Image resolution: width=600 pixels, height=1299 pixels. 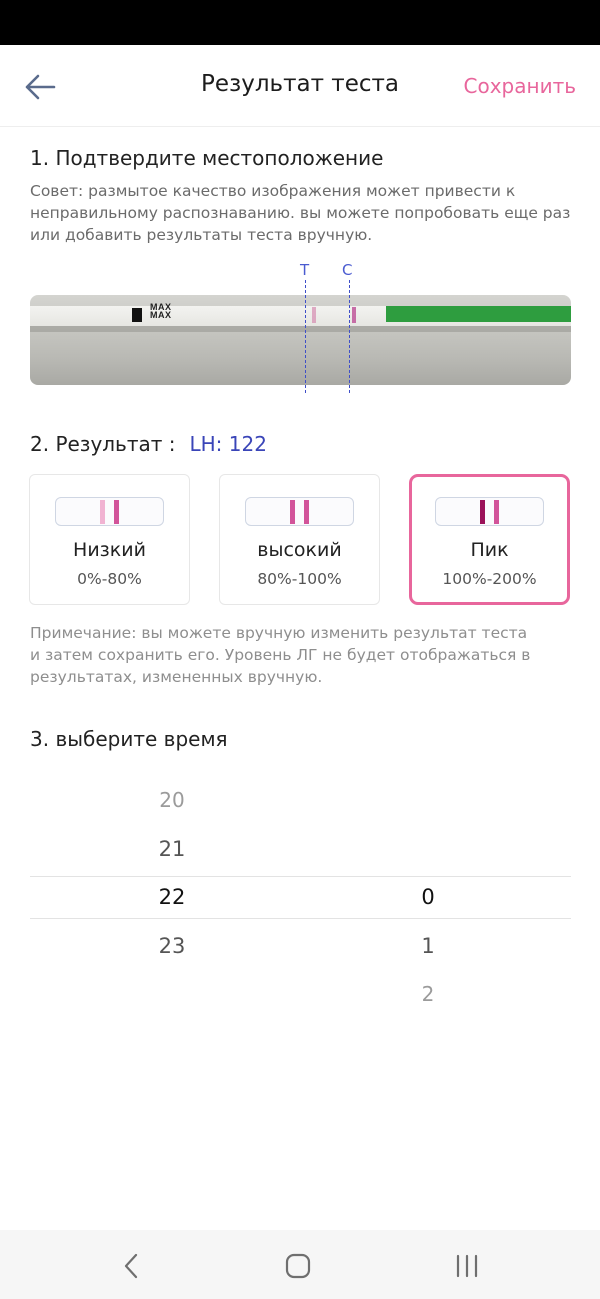 What do you see at coordinates (300, 340) in the screenshot?
I see `test-strip-photo: MAX MAX` at bounding box center [300, 340].